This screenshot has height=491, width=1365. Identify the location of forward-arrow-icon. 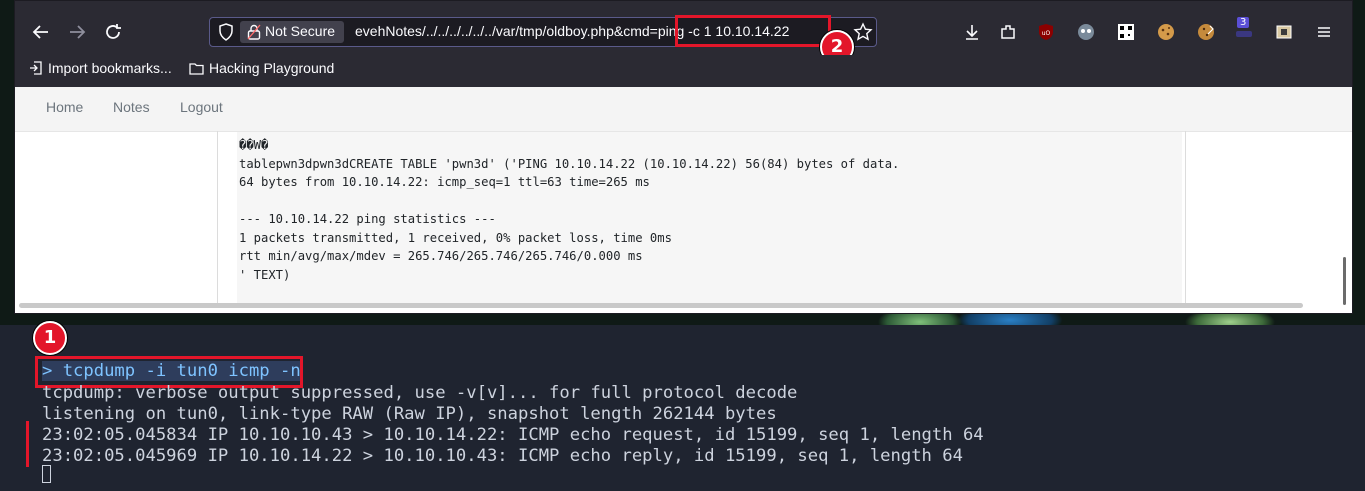
(78, 32).